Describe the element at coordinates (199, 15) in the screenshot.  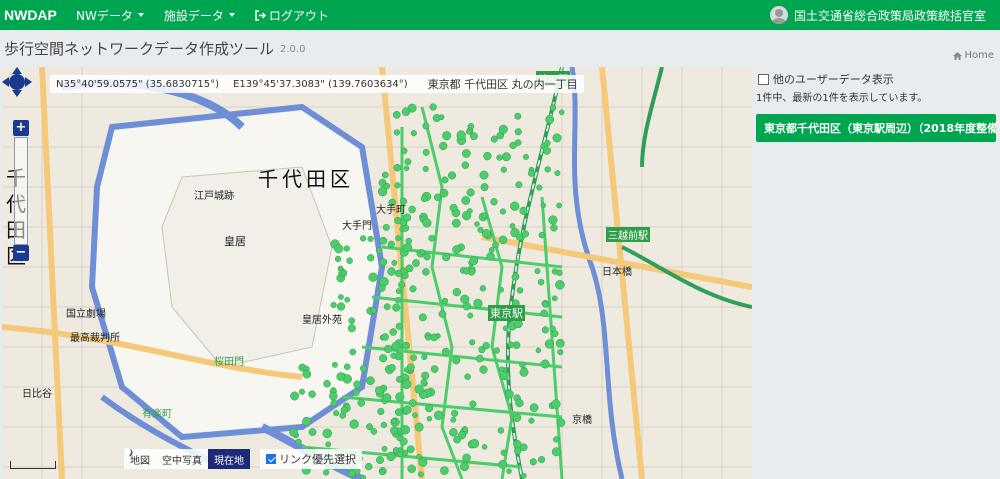
I see `menu-facility-data: 施設データ` at that location.